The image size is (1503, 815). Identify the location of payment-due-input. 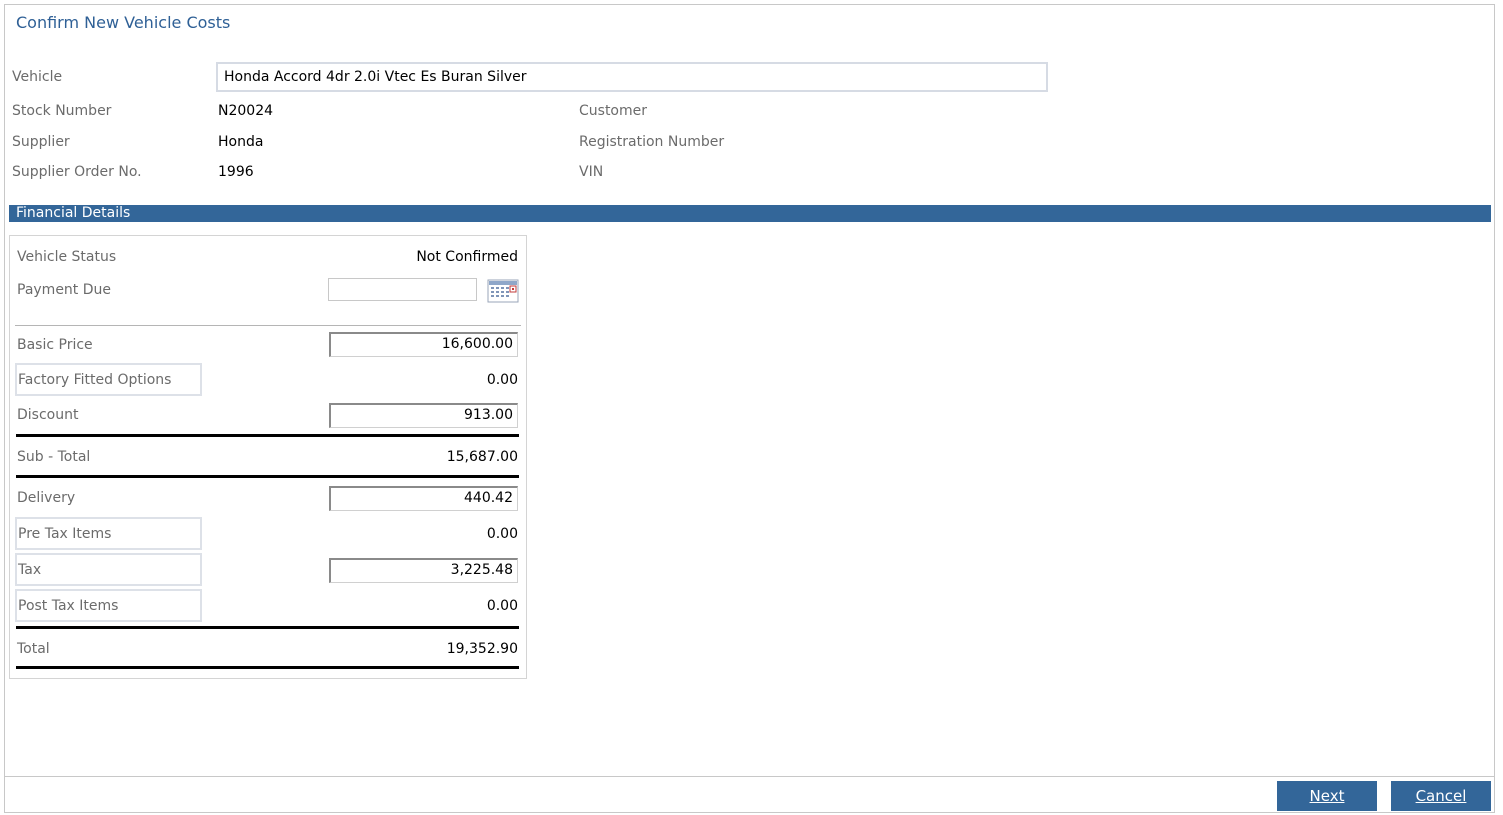
(402, 289).